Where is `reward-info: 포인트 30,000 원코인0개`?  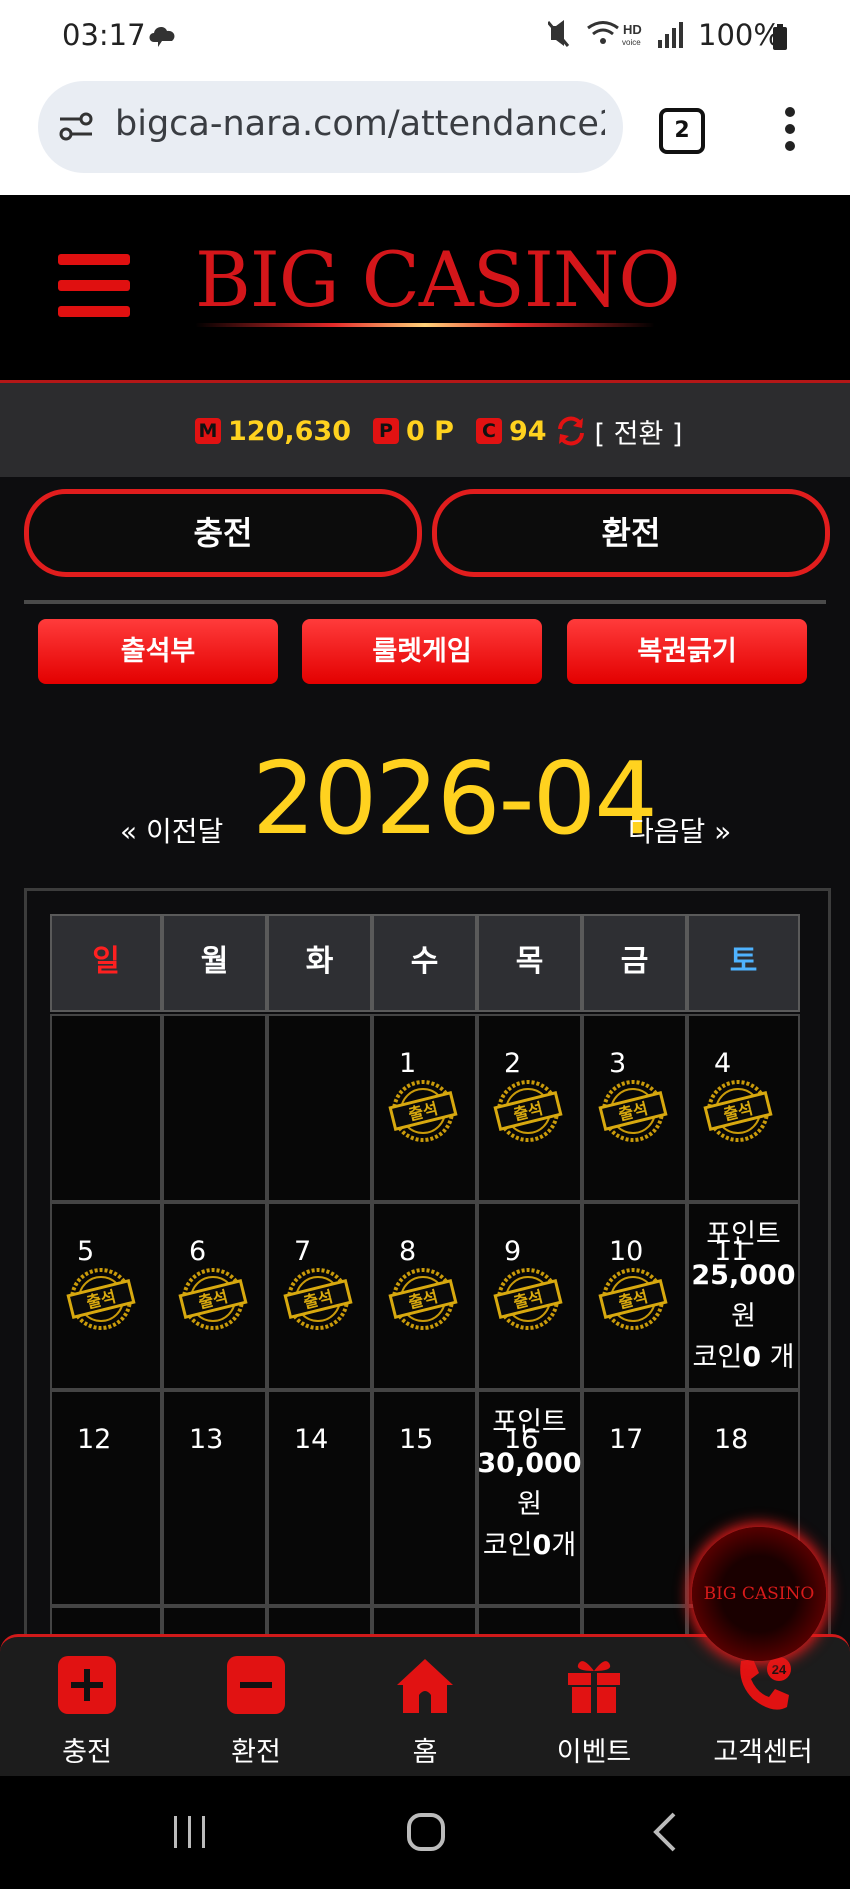 reward-info: 포인트 30,000 원코인0개 is located at coordinates (529, 1484).